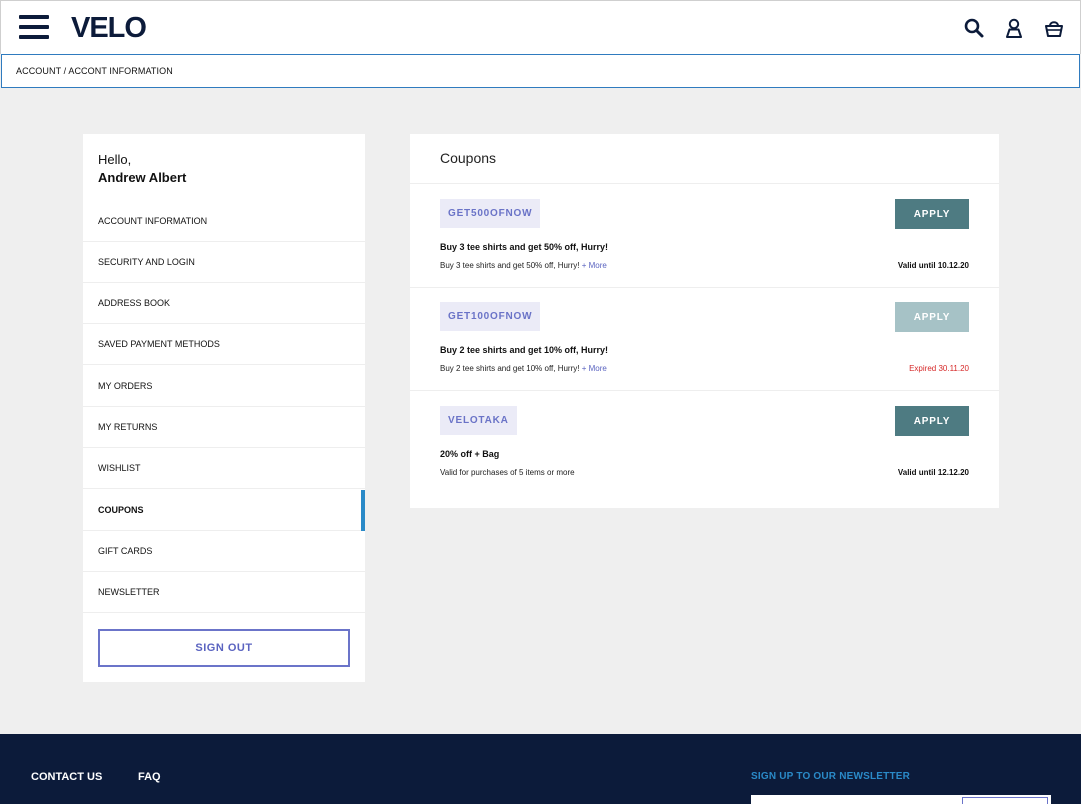  Describe the element at coordinates (66, 777) in the screenshot. I see `footer-link-contact-us: CONTACT US` at that location.